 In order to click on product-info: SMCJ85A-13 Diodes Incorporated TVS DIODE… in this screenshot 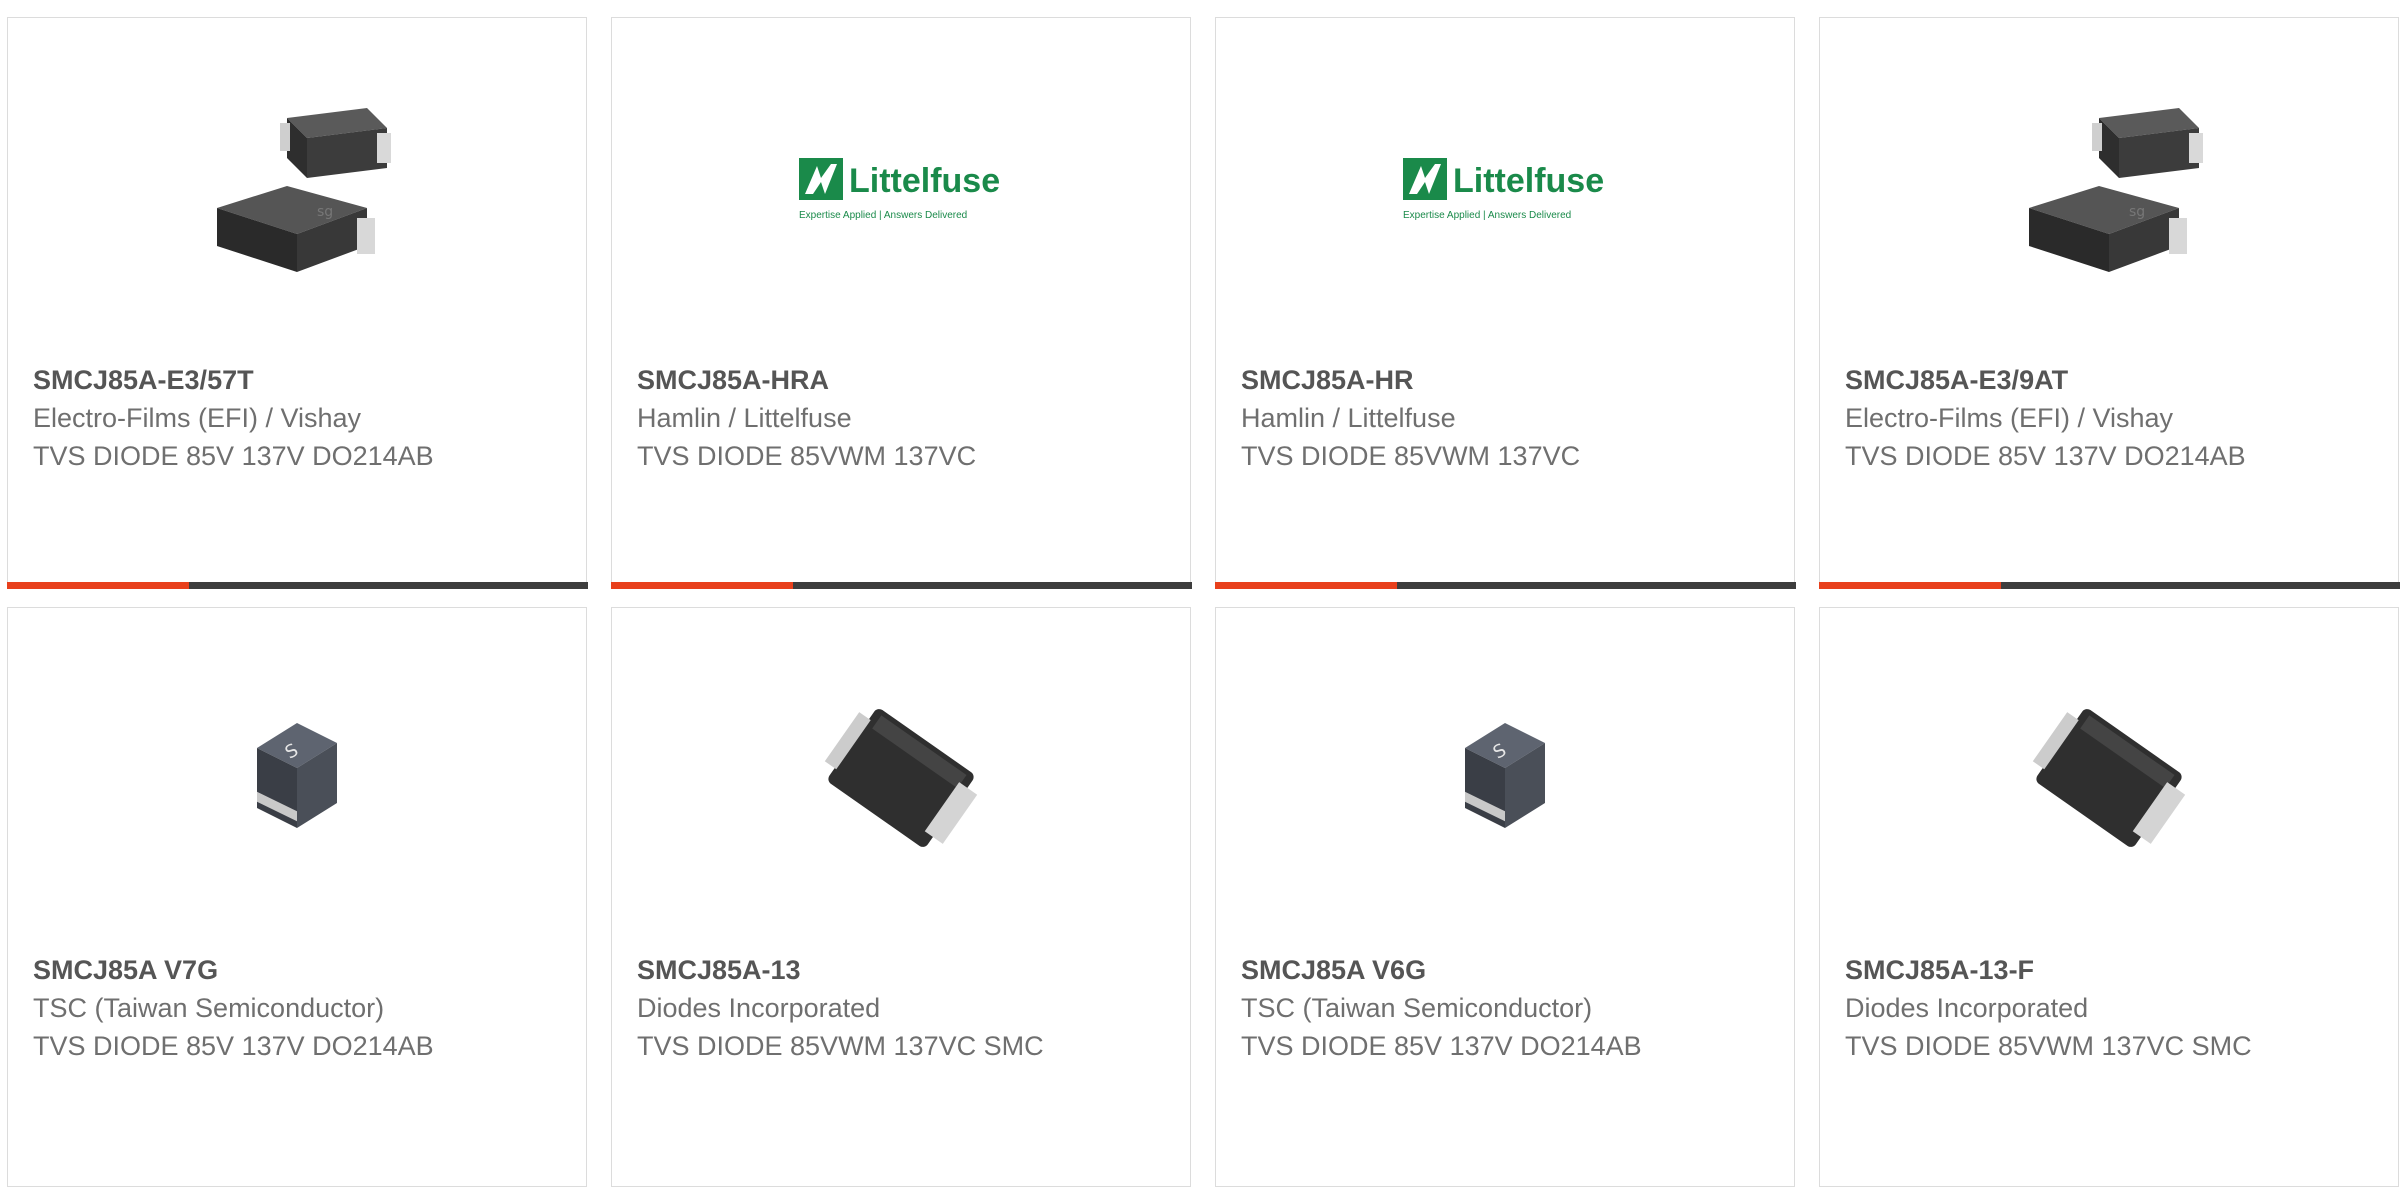, I will do `click(903, 1008)`.